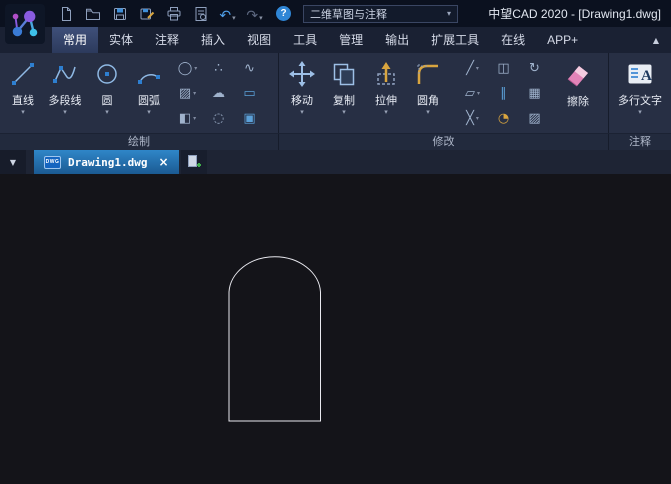 The width and height of the screenshot is (671, 484). I want to click on ellipse-tool: ◯ ▾, so click(187, 68).